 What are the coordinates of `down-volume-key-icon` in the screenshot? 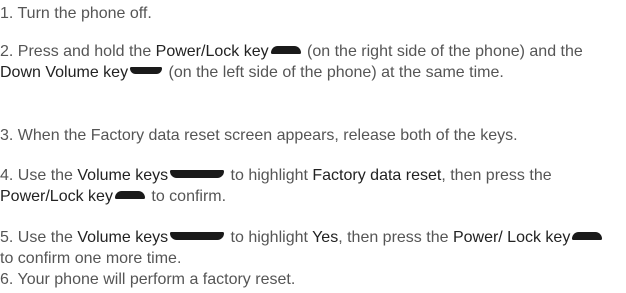 It's located at (146, 71).